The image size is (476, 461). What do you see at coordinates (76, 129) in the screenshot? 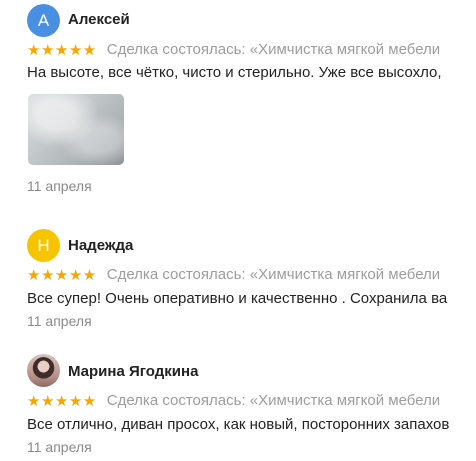
I see `review-photo` at bounding box center [76, 129].